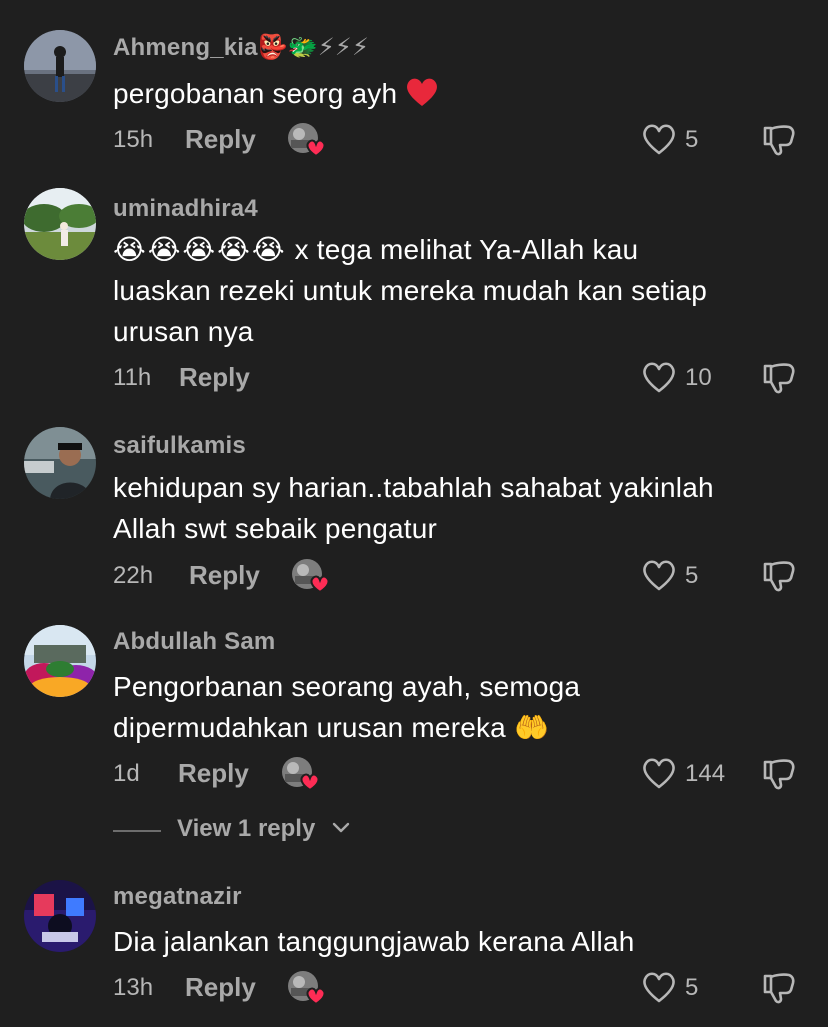  Describe the element at coordinates (185, 209) in the screenshot. I see `username: uminadhira4` at that location.